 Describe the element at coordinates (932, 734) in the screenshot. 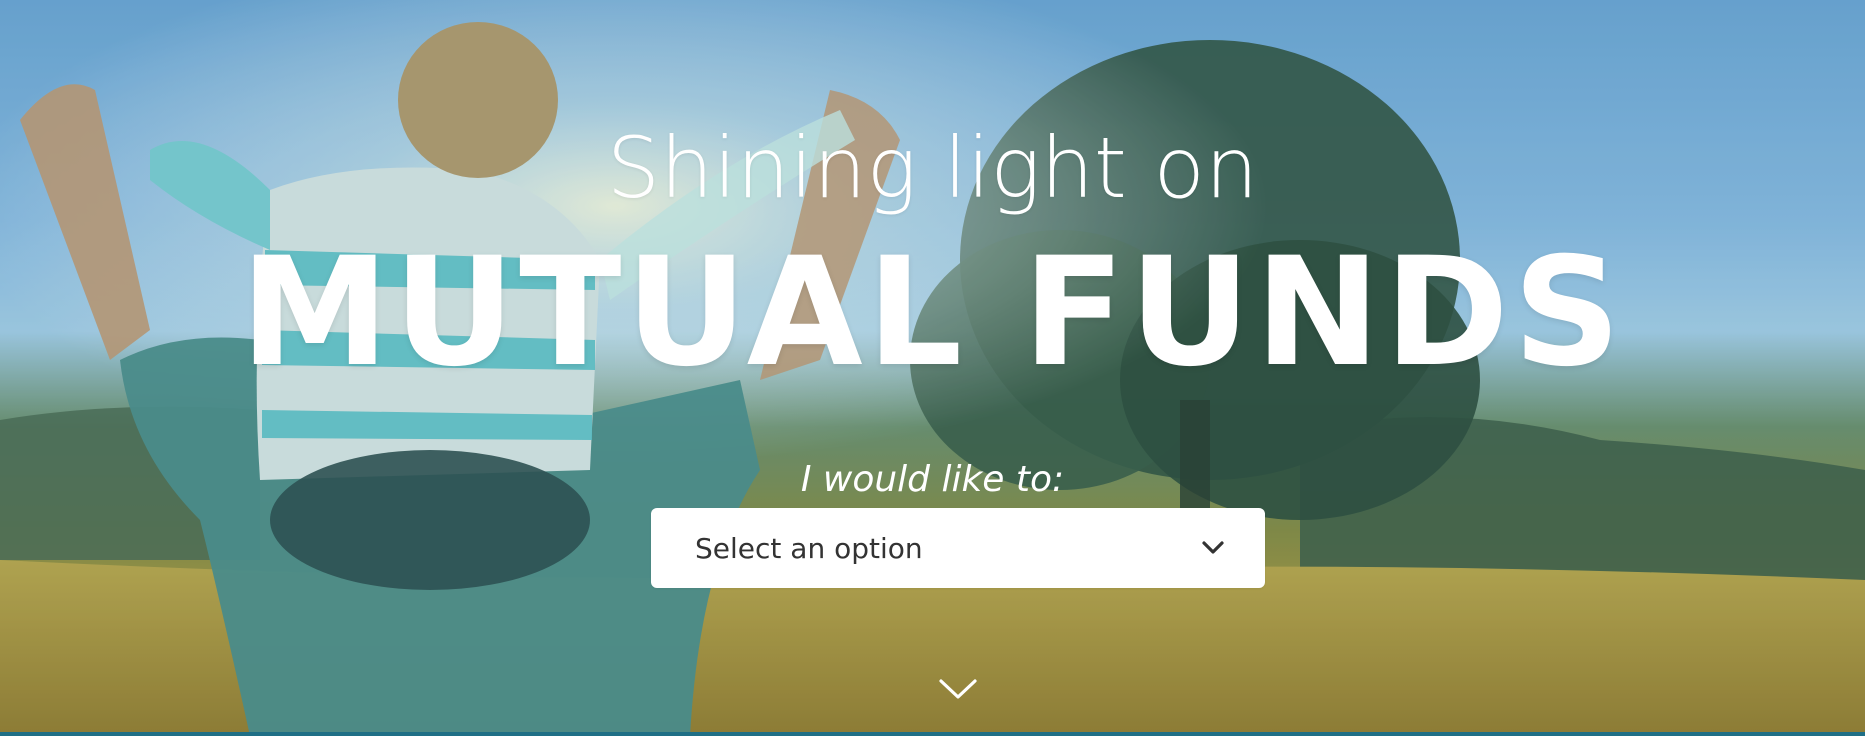

I see `bottom-accent-strip` at that location.